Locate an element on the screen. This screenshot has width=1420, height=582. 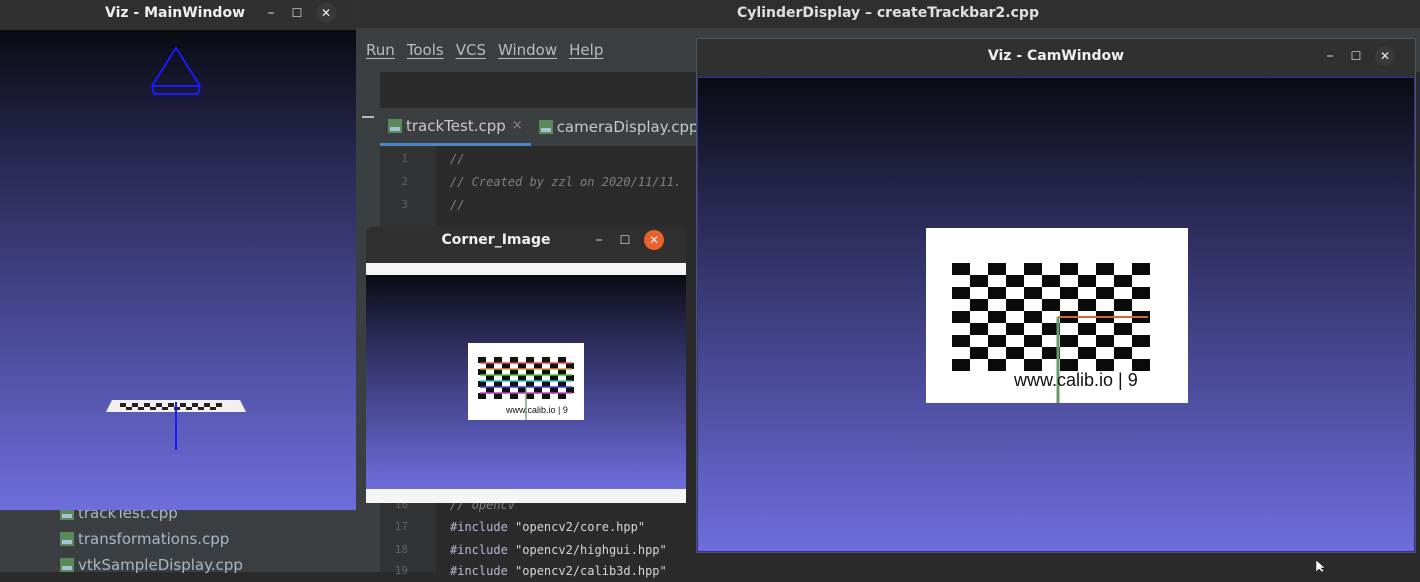
tree-file: transformations.cpp is located at coordinates (144, 539).